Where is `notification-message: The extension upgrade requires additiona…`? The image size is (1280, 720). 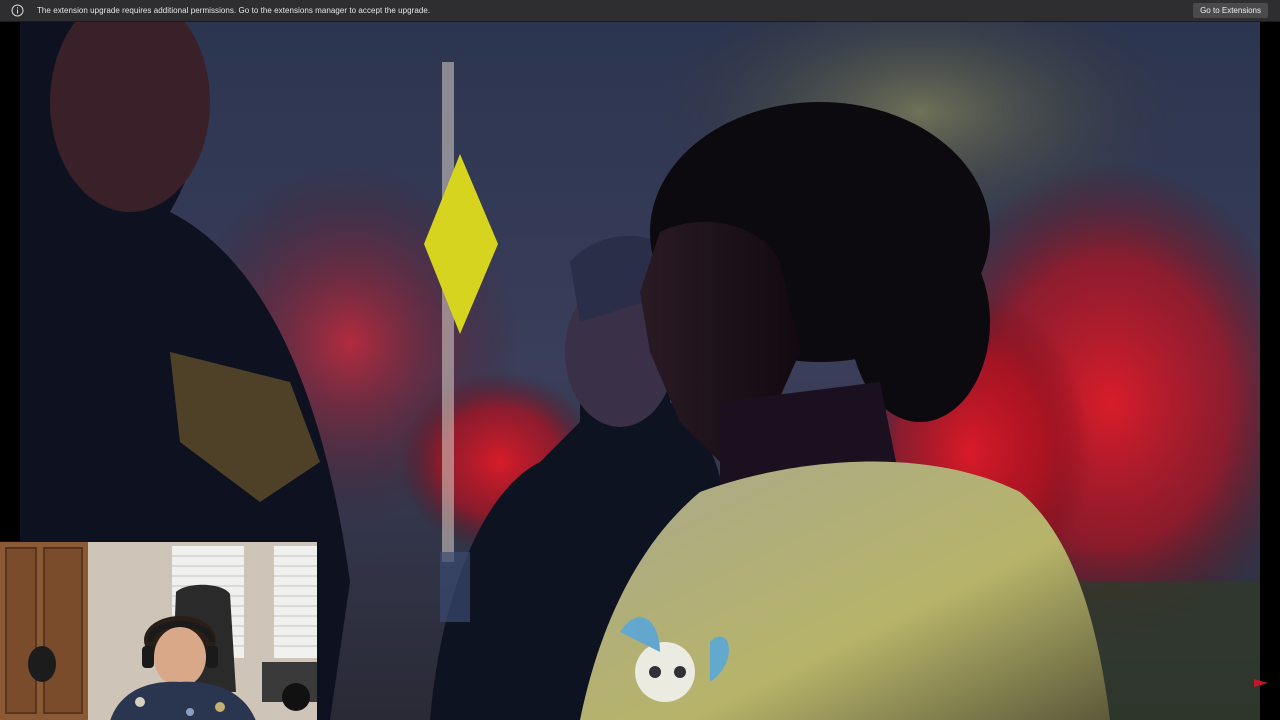
notification-message: The extension upgrade requires additiona… is located at coordinates (234, 10).